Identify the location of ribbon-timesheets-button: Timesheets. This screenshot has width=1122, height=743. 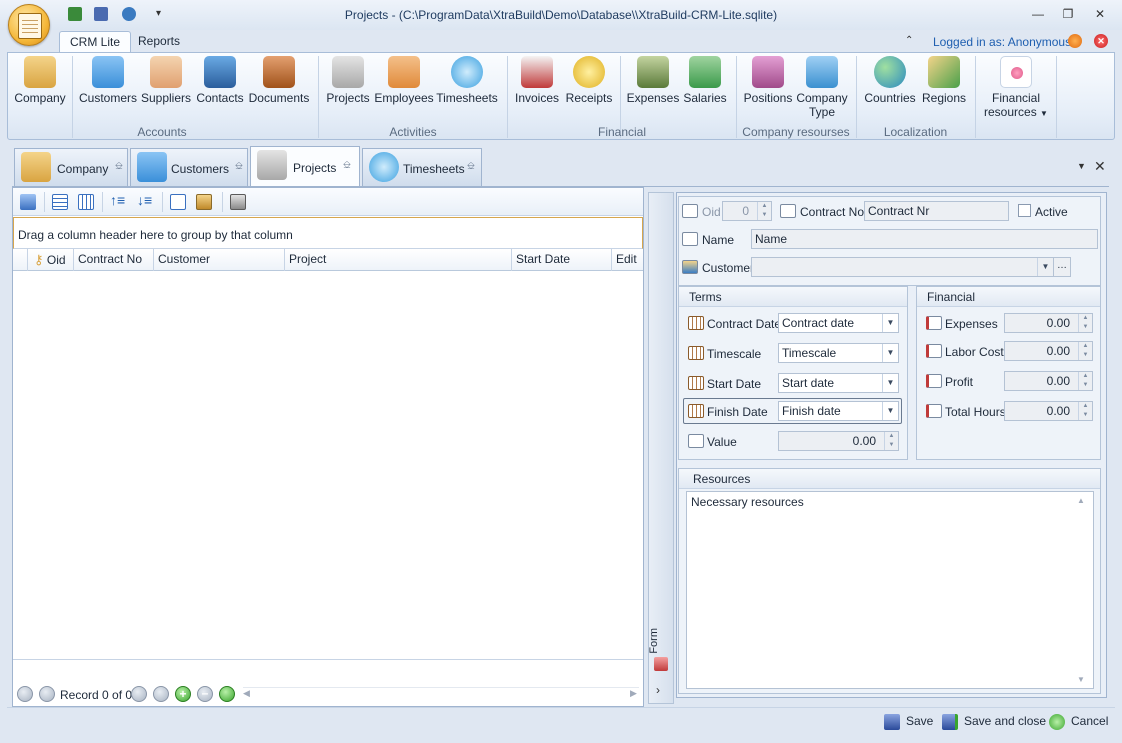
(467, 87).